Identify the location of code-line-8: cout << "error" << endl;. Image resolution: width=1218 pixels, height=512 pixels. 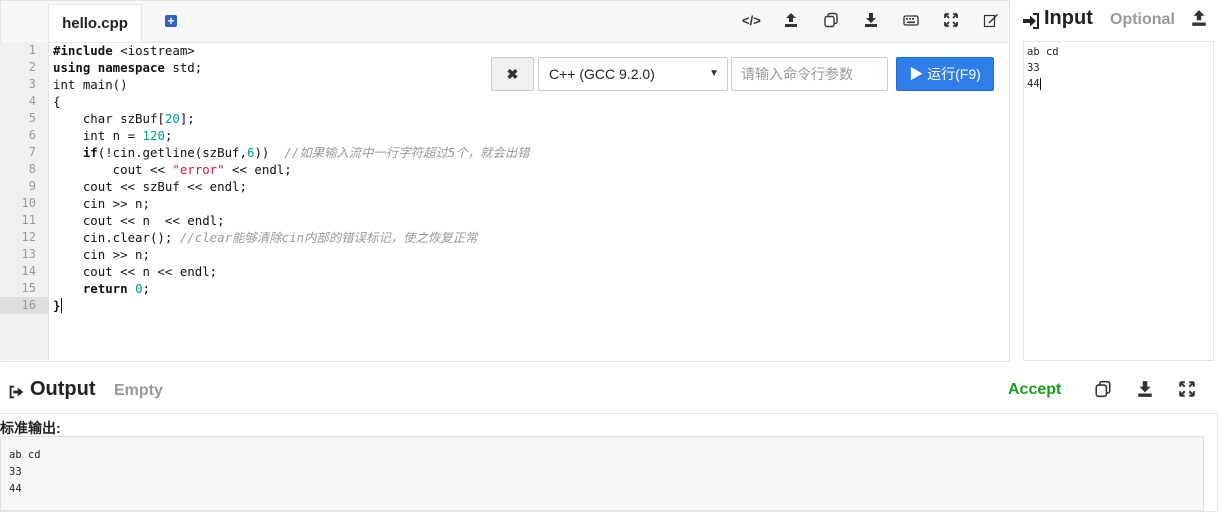
(172, 169).